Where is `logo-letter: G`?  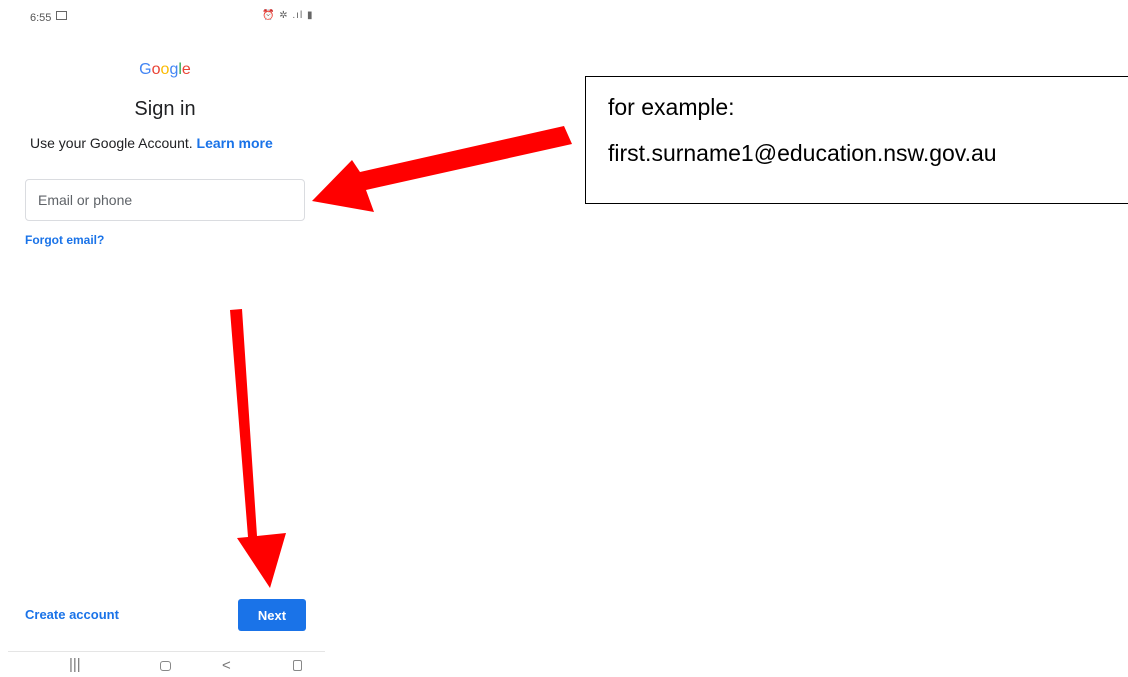 logo-letter: G is located at coordinates (145, 69).